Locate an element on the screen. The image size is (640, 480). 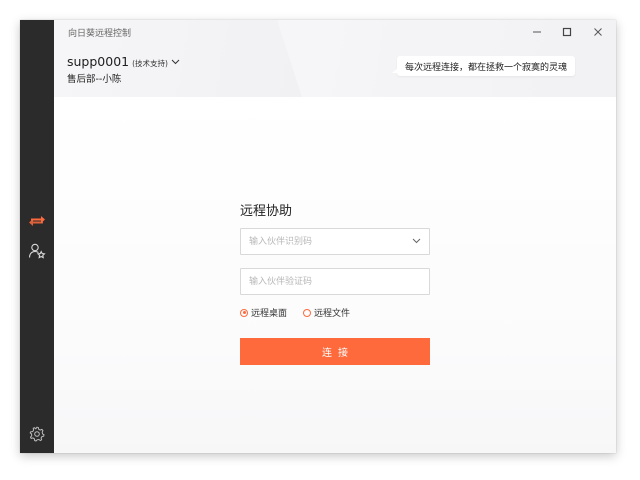
slogan-text: 每次远程连接，都在拯救一个寂寞的灵魂 is located at coordinates (486, 67).